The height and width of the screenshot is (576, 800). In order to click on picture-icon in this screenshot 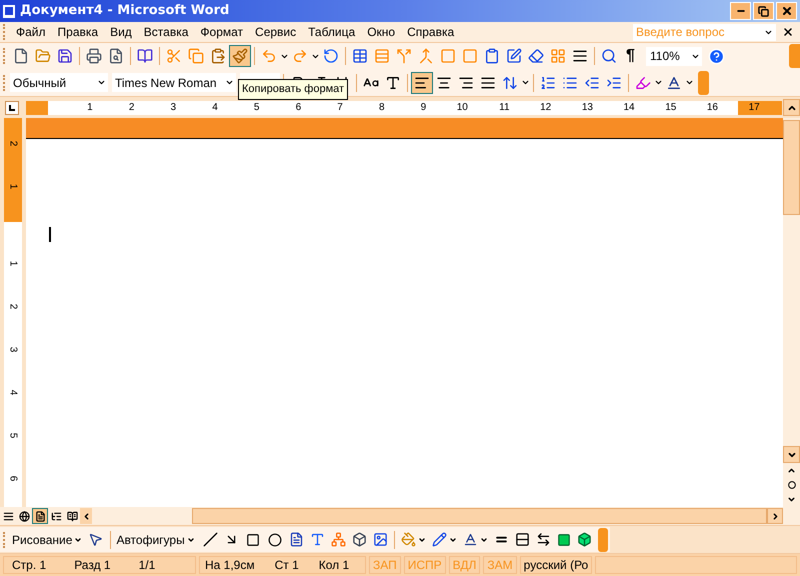, I will do `click(380, 539)`.